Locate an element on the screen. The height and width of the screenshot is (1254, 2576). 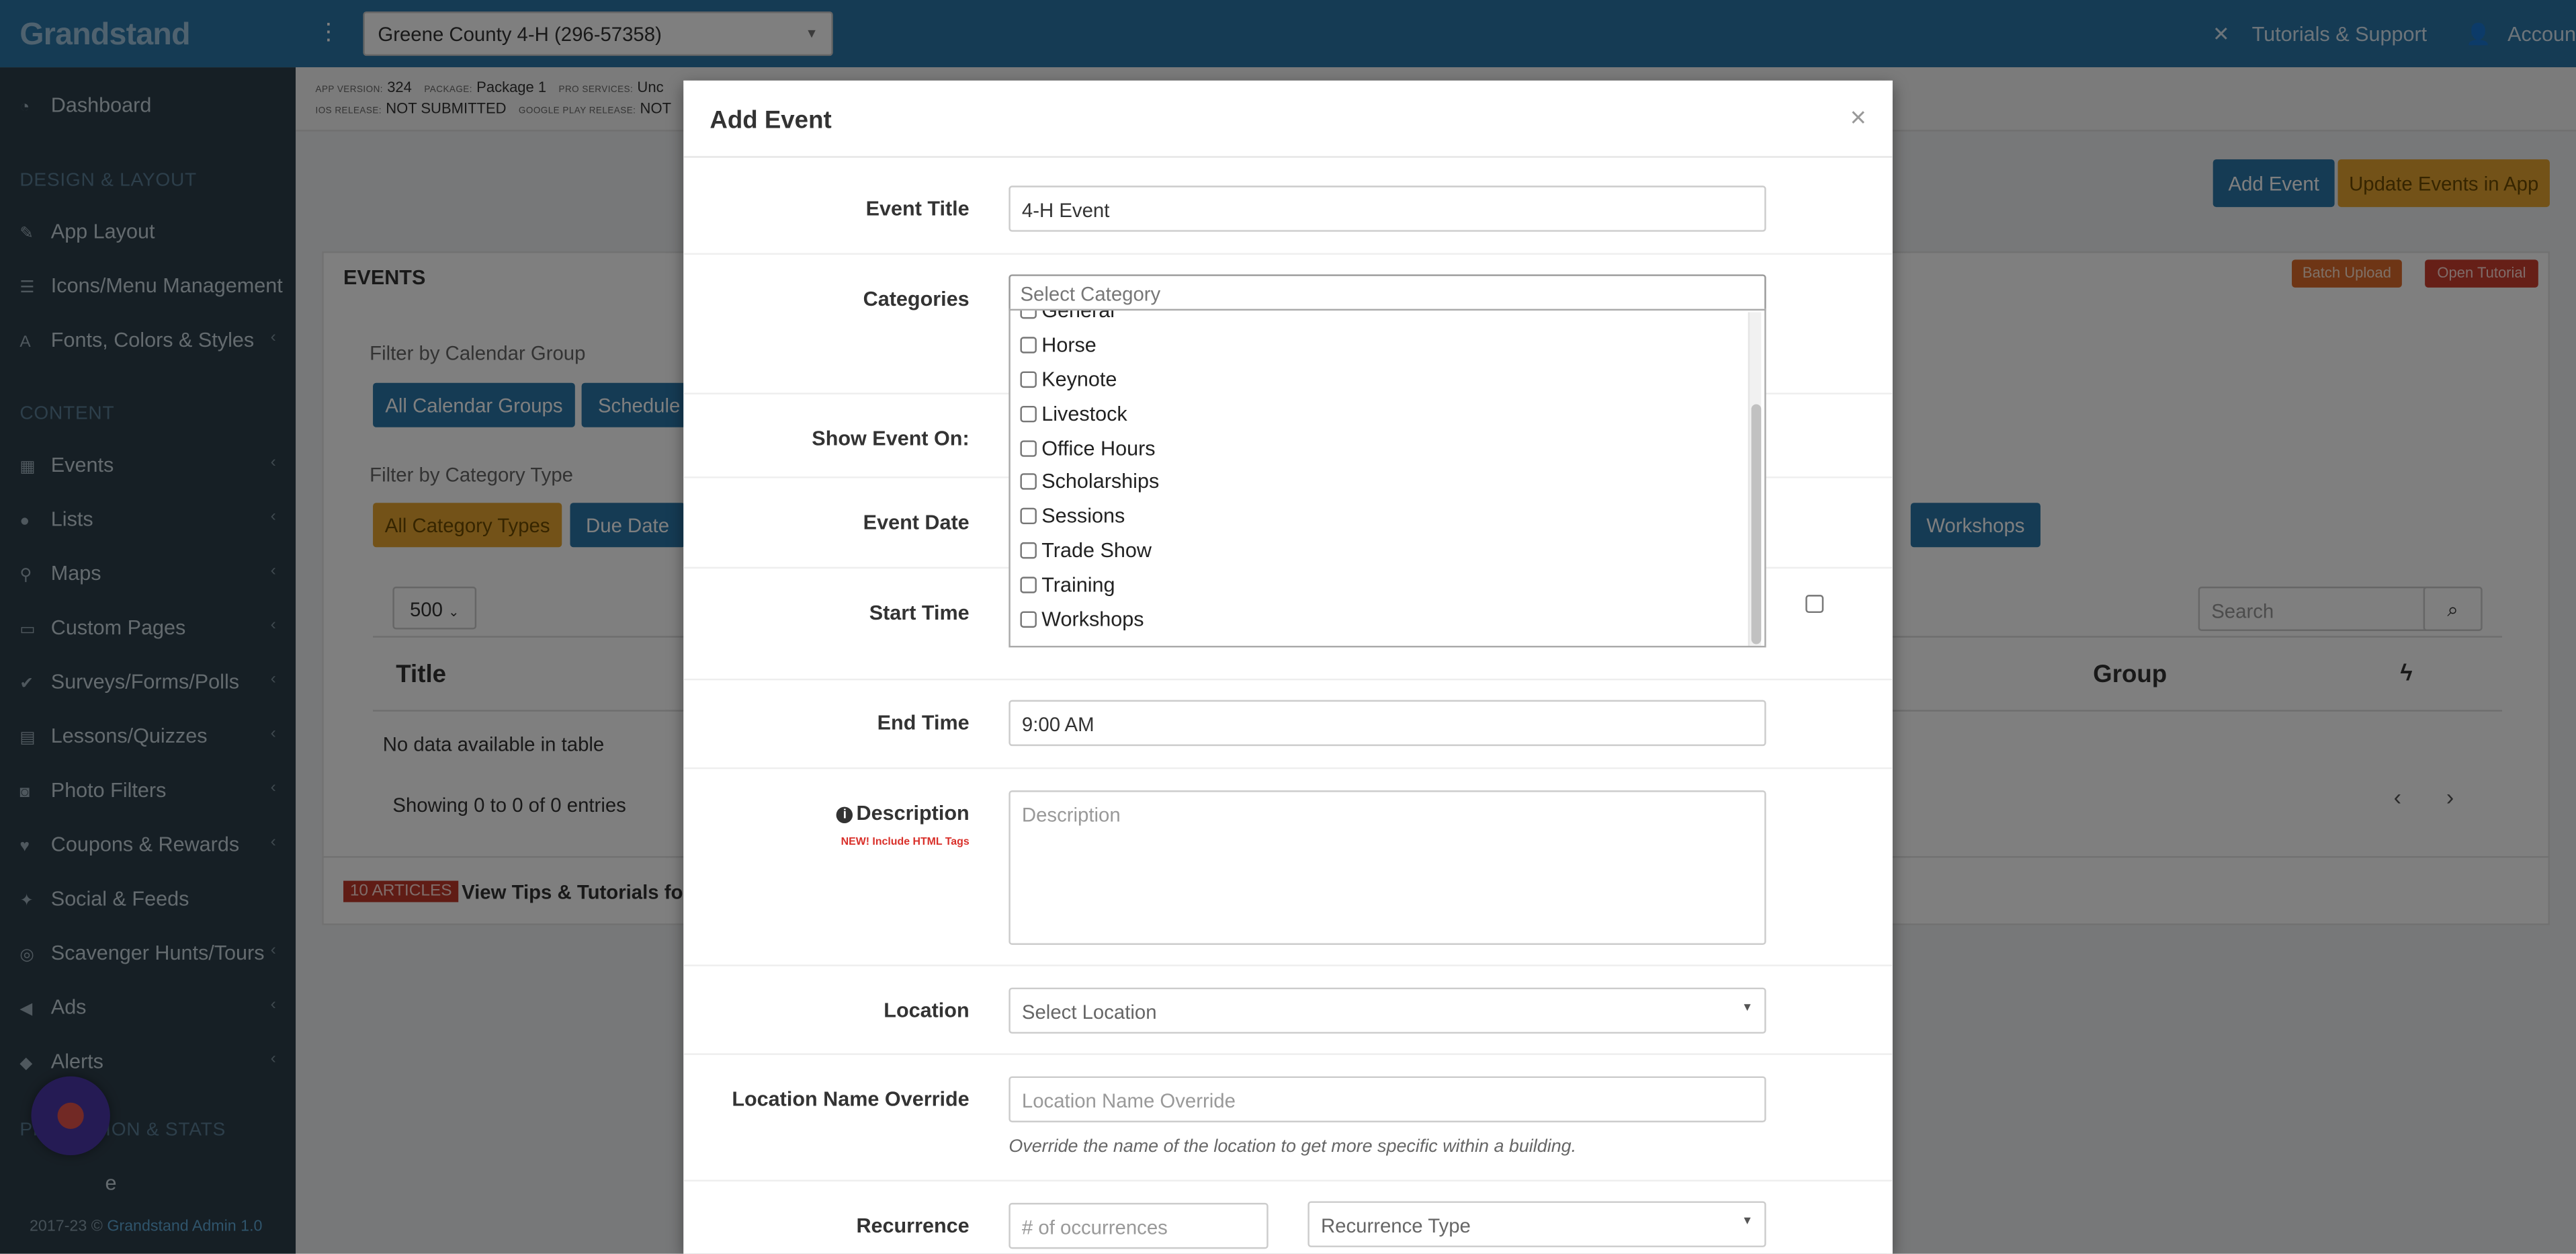
event-date-label: Event Date is located at coordinates (916, 522).